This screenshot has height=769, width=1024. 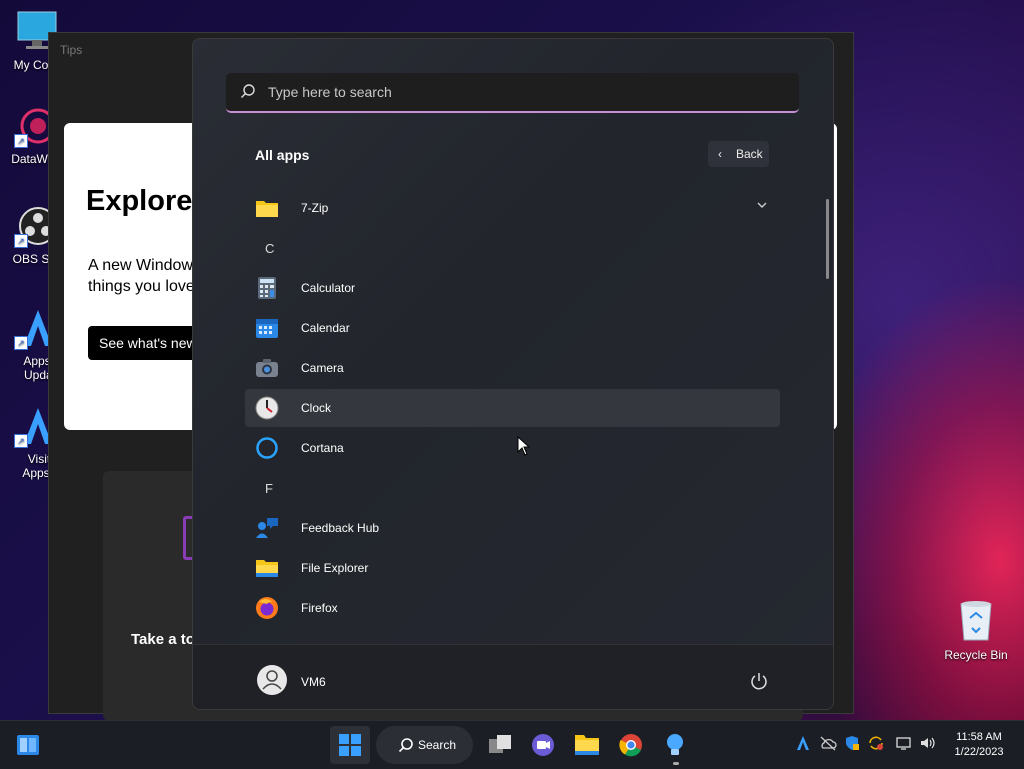 What do you see at coordinates (512, 93) in the screenshot?
I see `start-search-box: Type here to search` at bounding box center [512, 93].